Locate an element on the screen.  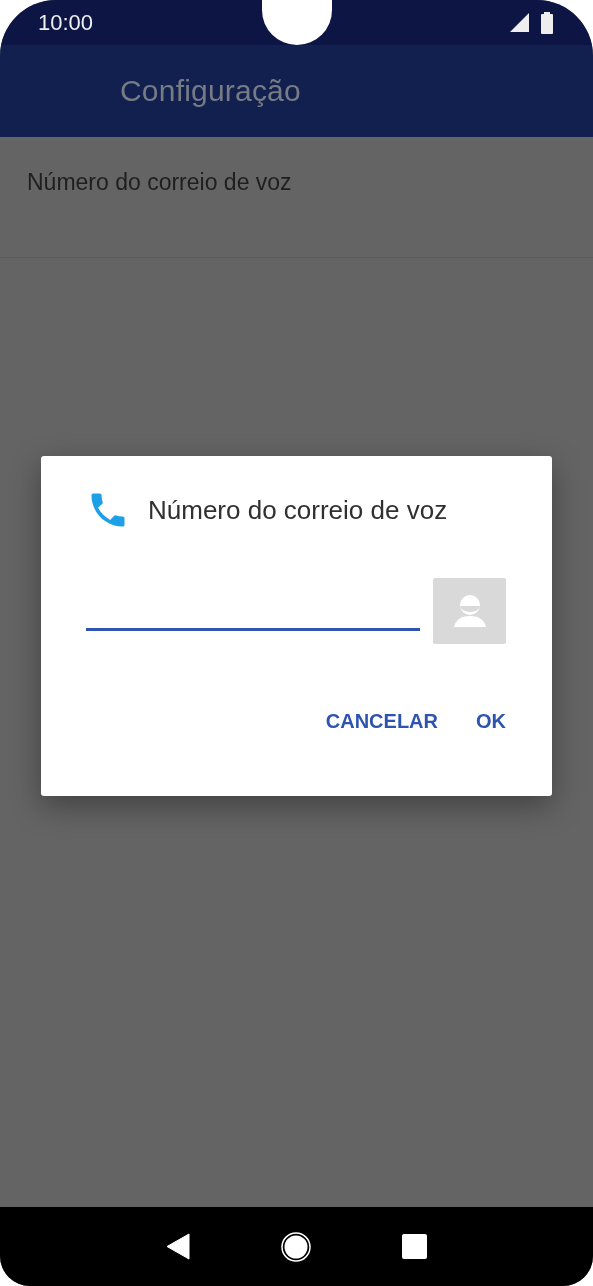
app-bar-title: Configuração is located at coordinates (210, 91).